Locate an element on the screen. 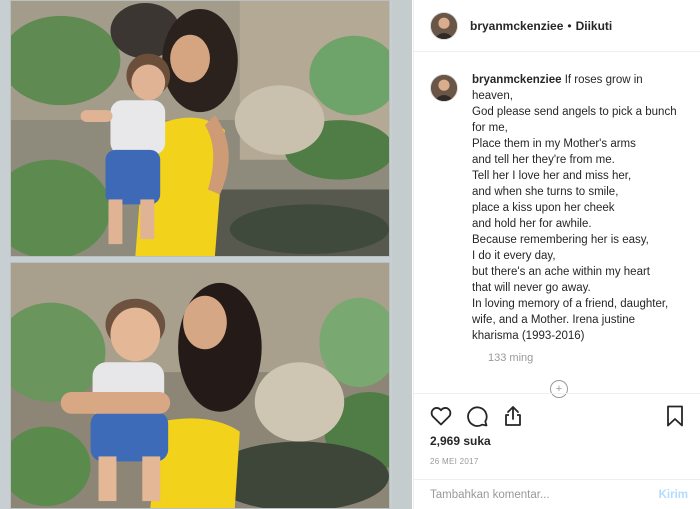 This screenshot has width=700, height=509. share-upload-icon is located at coordinates (513, 415).